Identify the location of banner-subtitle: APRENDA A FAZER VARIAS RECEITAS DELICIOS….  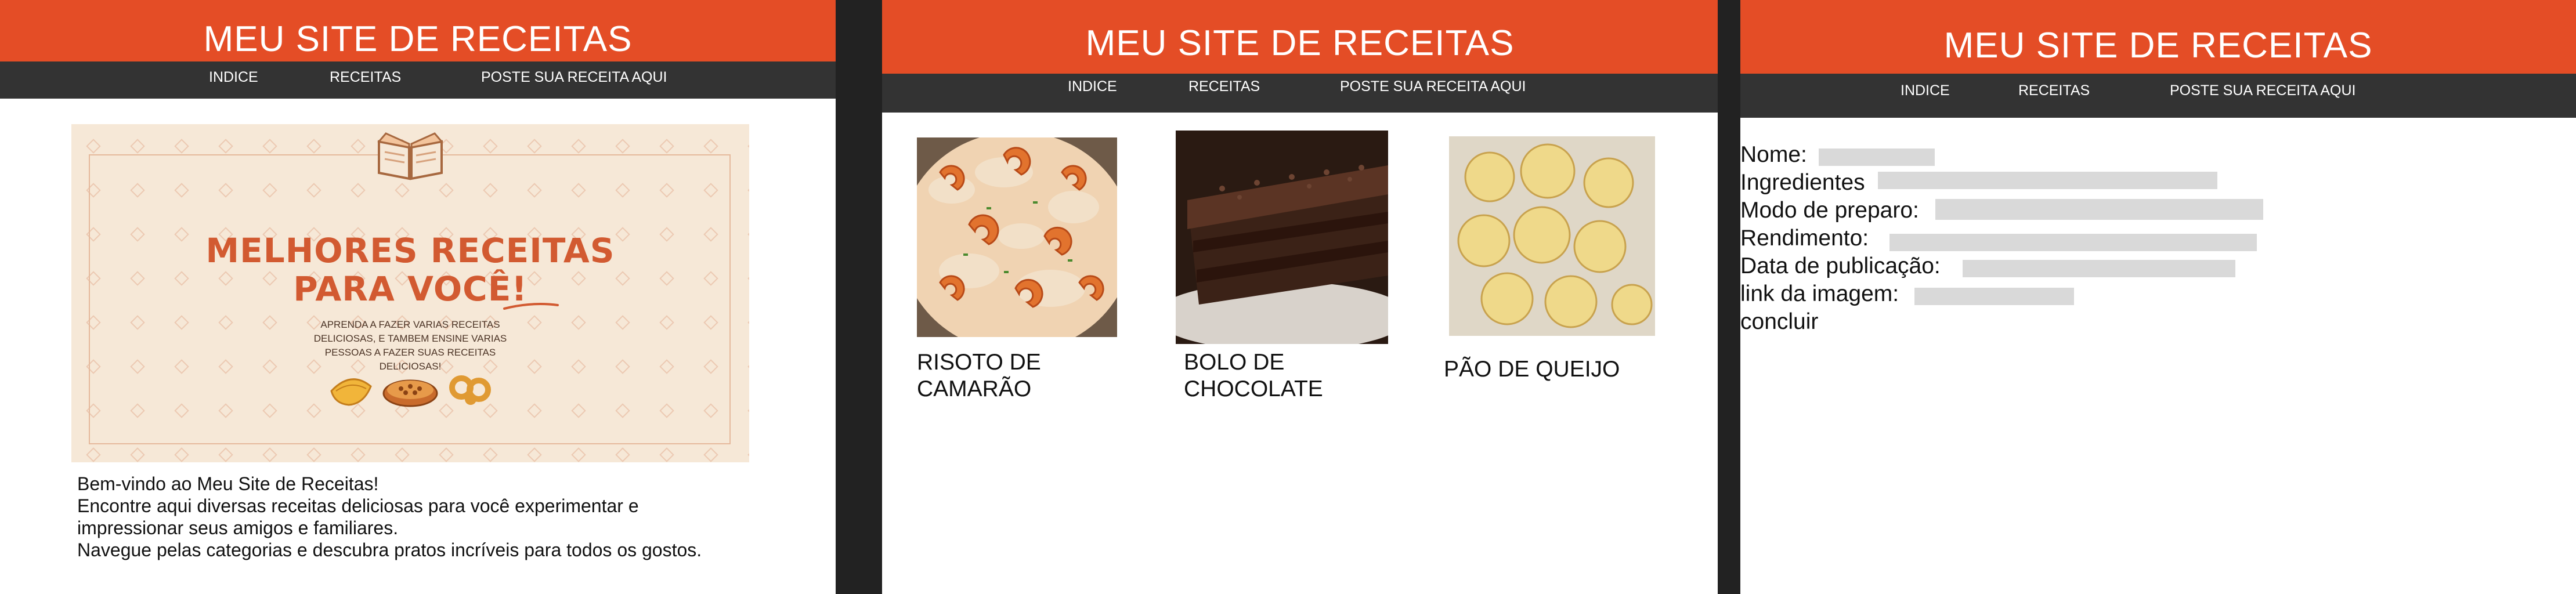
(410, 345).